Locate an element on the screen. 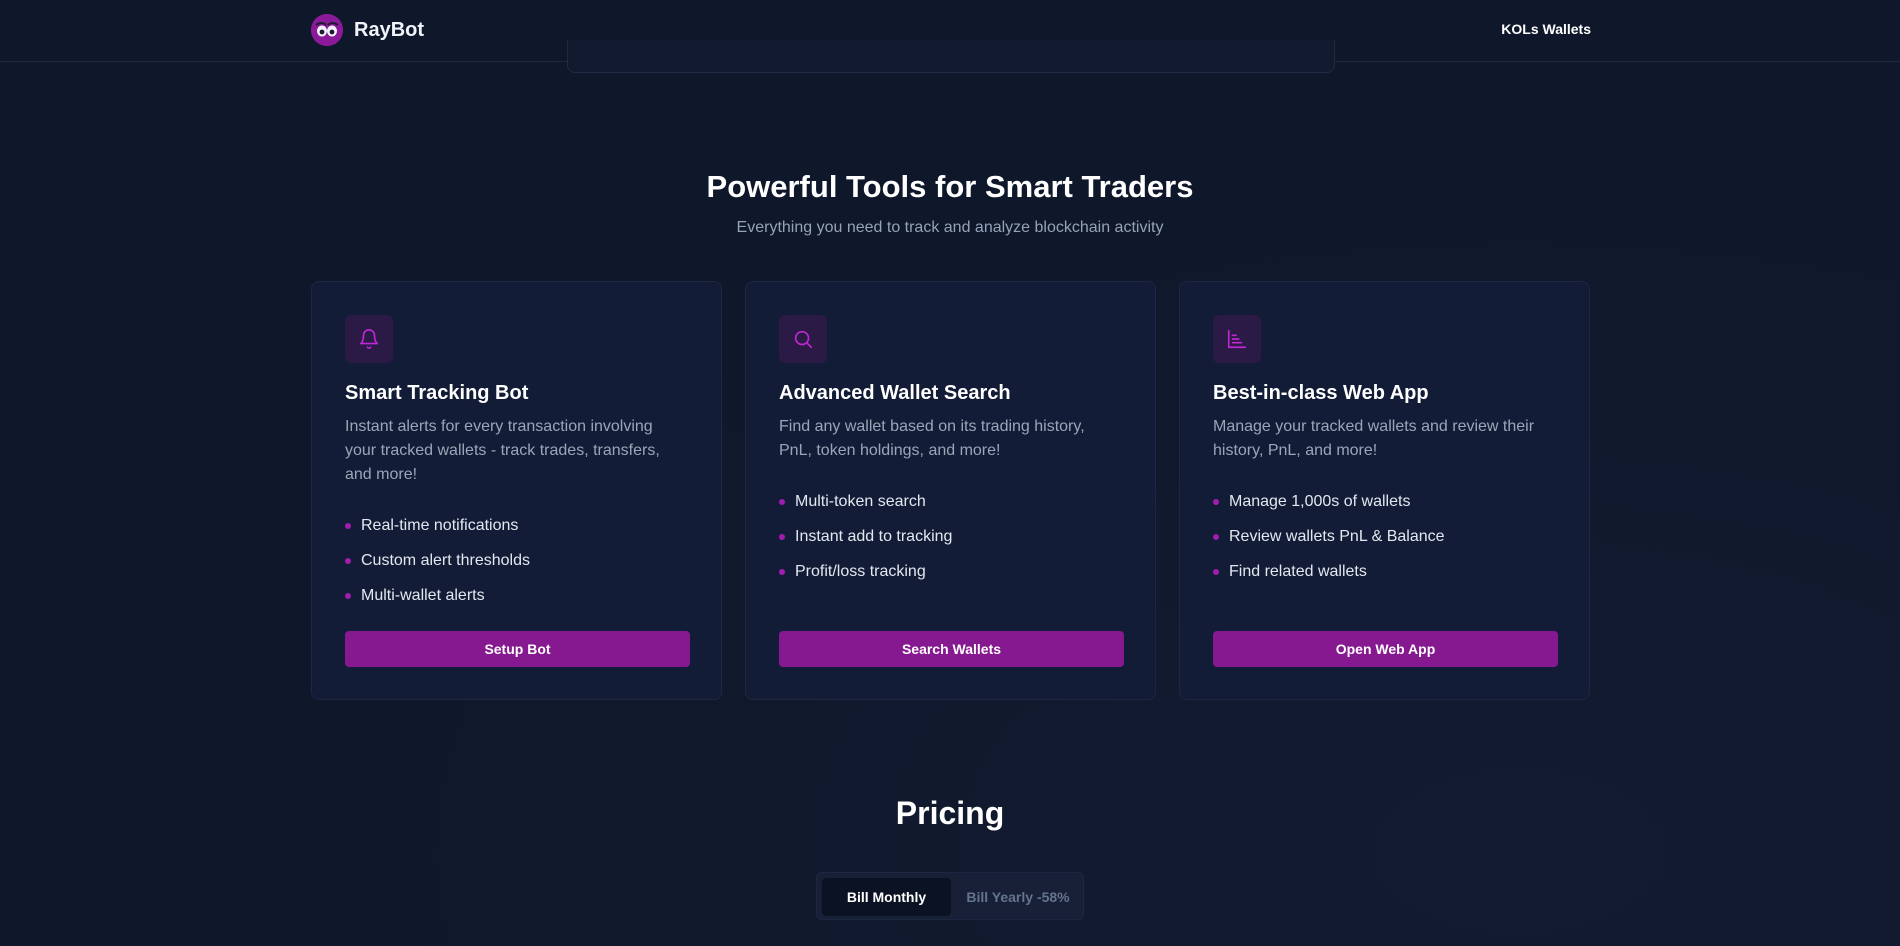 This screenshot has height=946, width=1900. list-item: Instant add to tracking is located at coordinates (865, 542).